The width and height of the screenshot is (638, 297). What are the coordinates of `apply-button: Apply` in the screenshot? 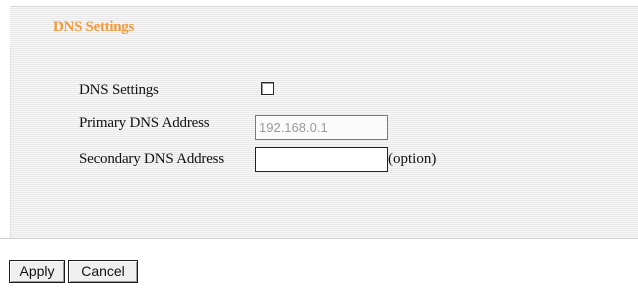 It's located at (37, 271).